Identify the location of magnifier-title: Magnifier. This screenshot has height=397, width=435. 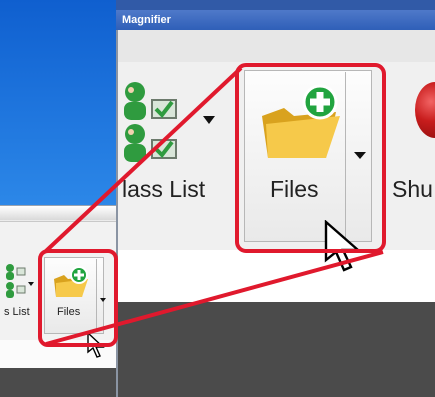
(146, 20).